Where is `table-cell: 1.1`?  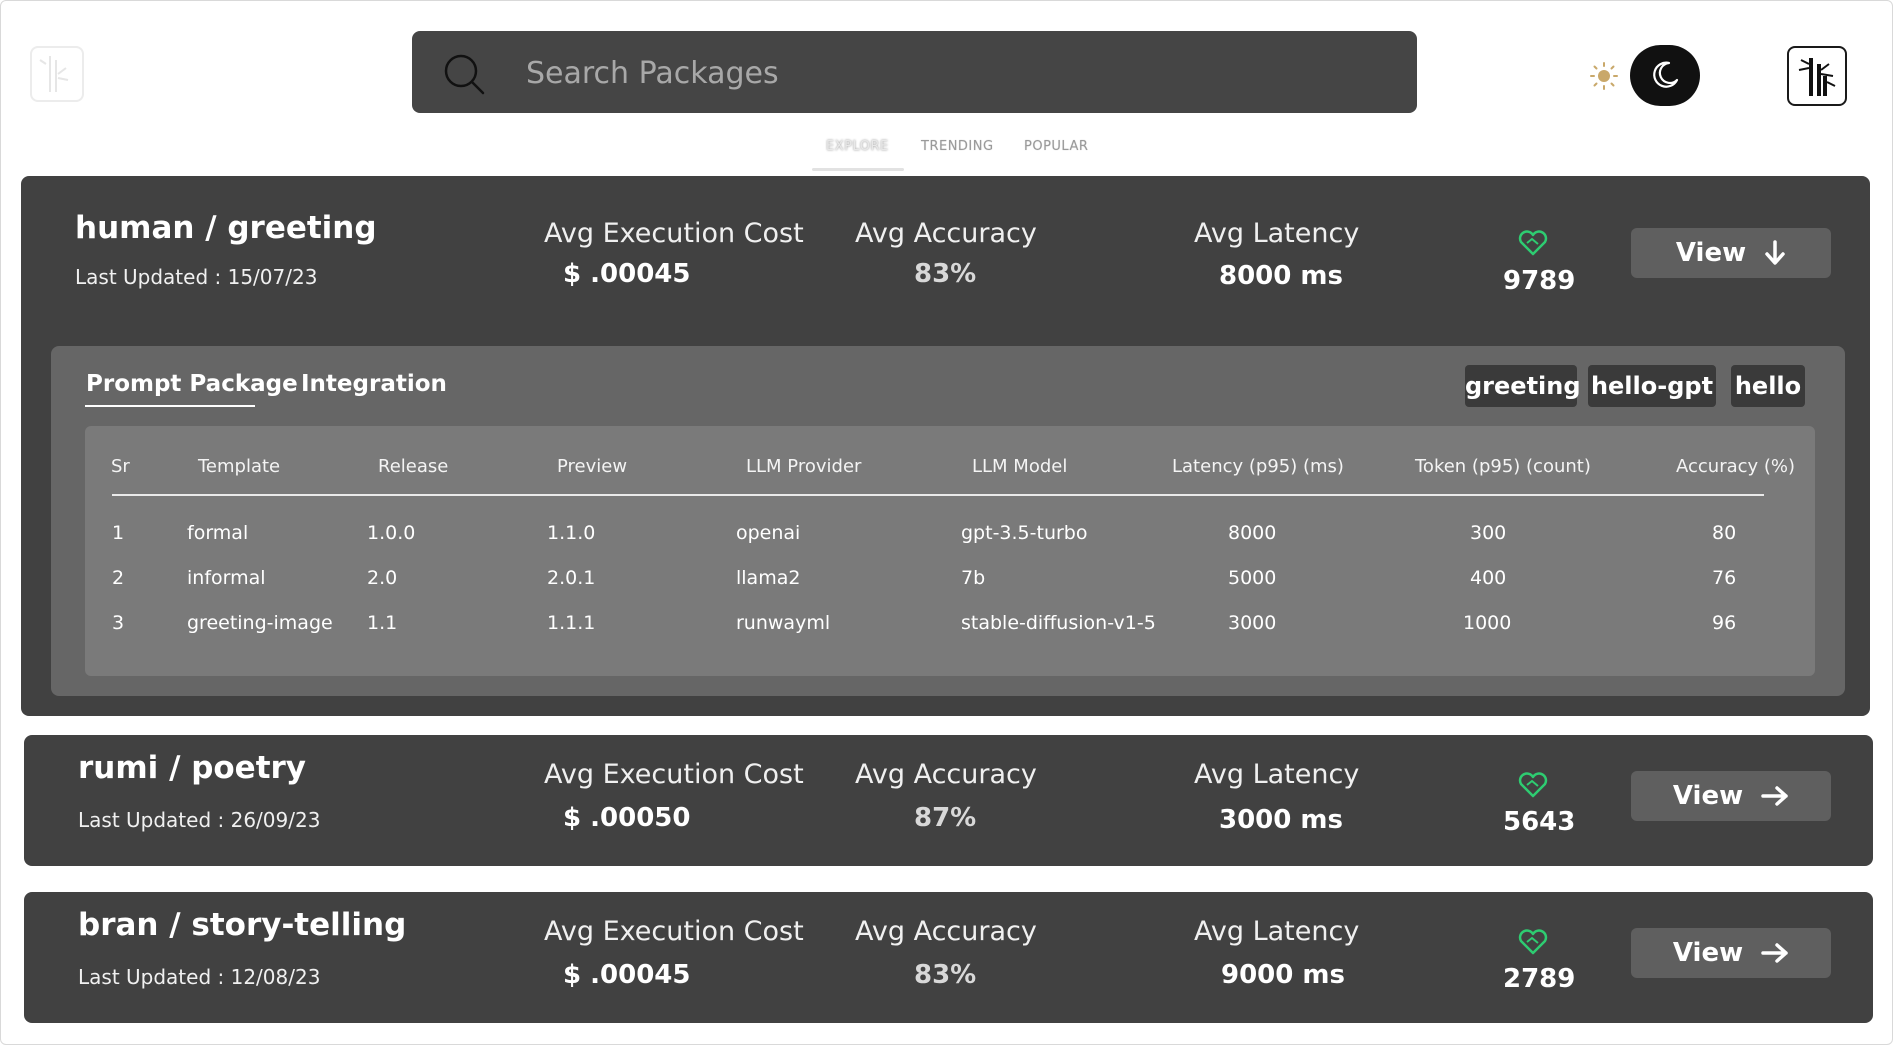
table-cell: 1.1 is located at coordinates (382, 623).